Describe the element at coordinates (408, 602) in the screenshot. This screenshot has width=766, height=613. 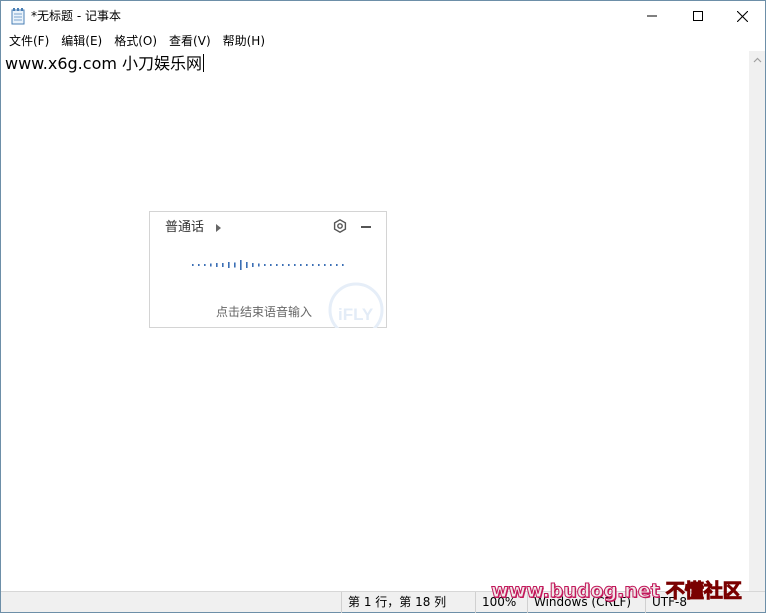
I see `status-cursor-position: 第 1 行，第 18 列` at that location.